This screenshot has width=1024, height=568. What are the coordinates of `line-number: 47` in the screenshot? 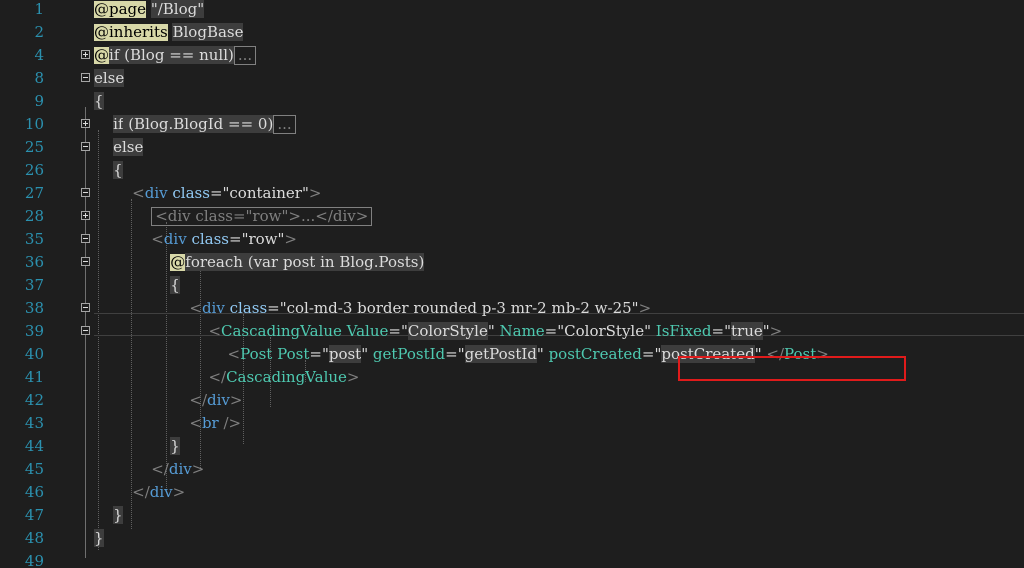 It's located at (34, 515).